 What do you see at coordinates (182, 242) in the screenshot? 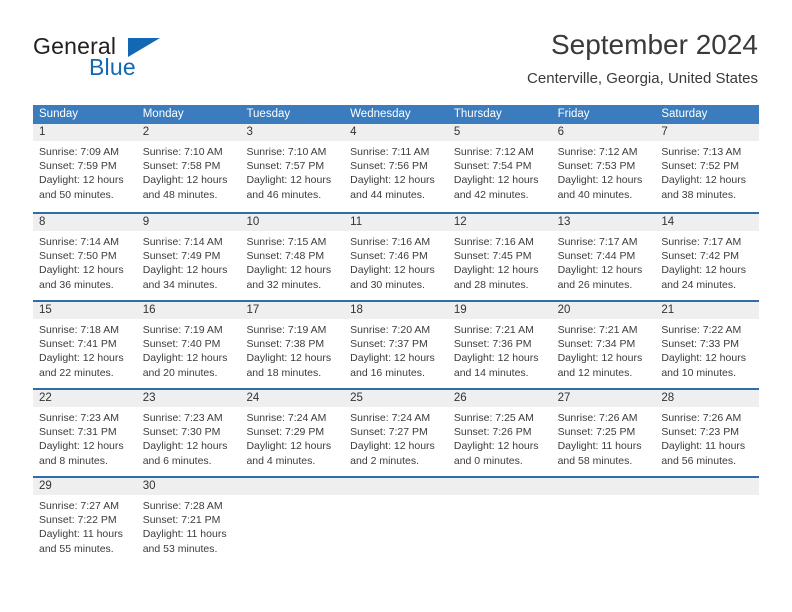
I see `sunrise-text: Sunrise: 7:14 AM` at bounding box center [182, 242].